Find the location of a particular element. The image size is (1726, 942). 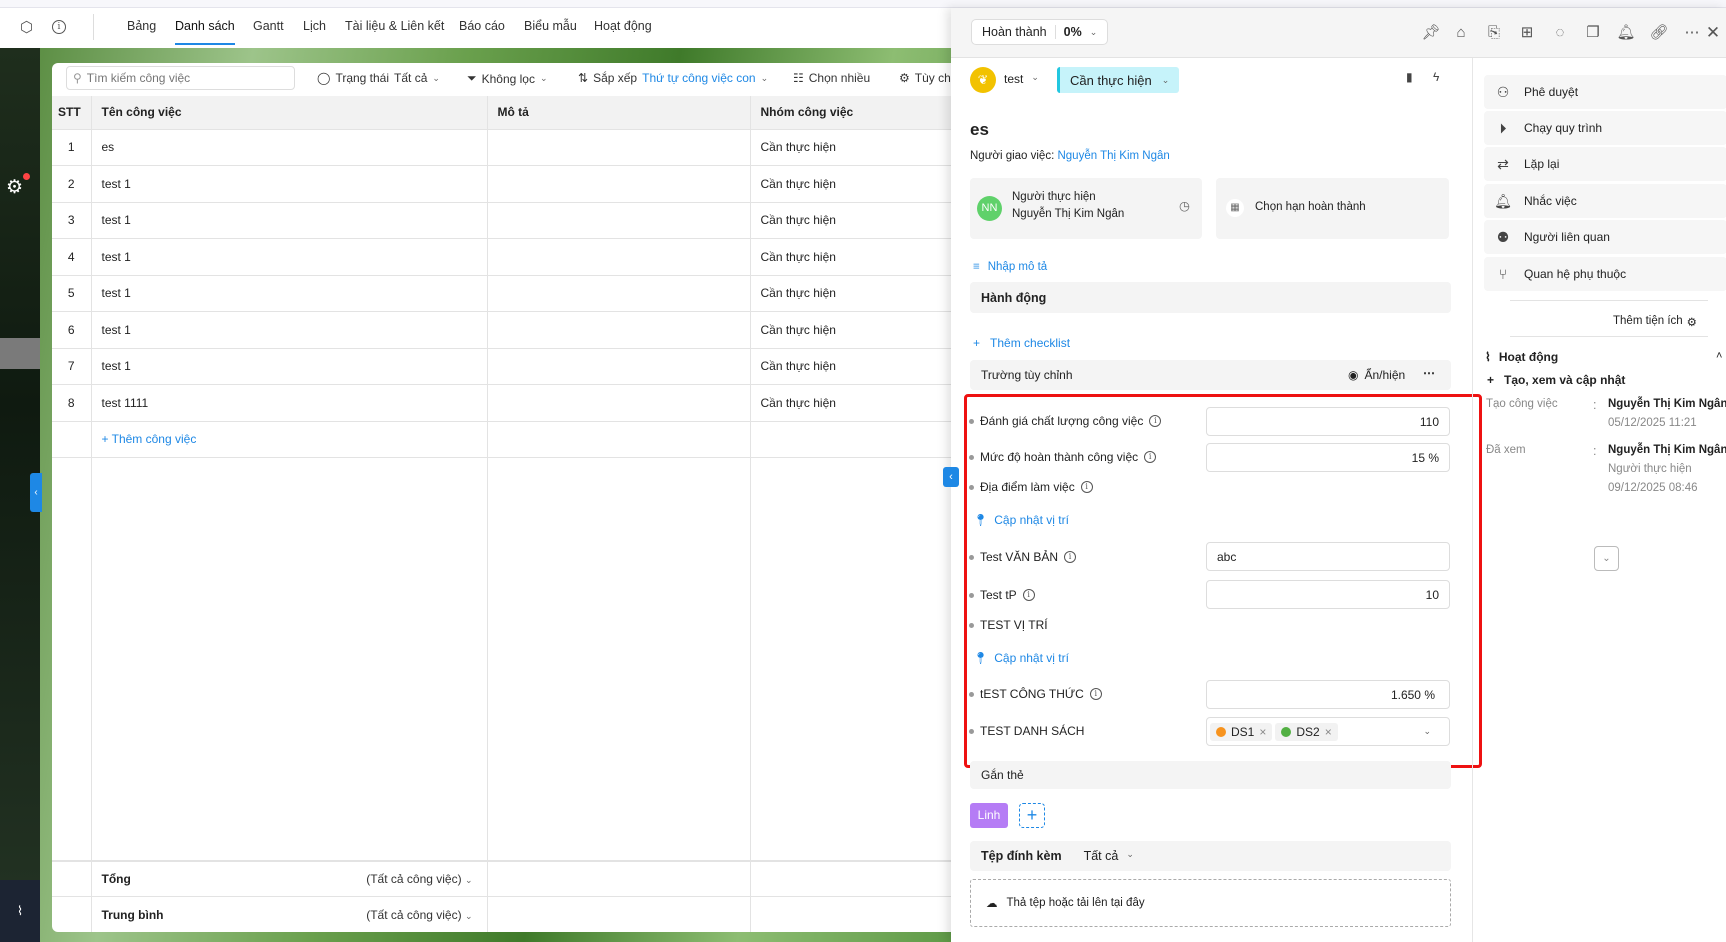

link-icon: 🔗︎ is located at coordinates (1659, 33).